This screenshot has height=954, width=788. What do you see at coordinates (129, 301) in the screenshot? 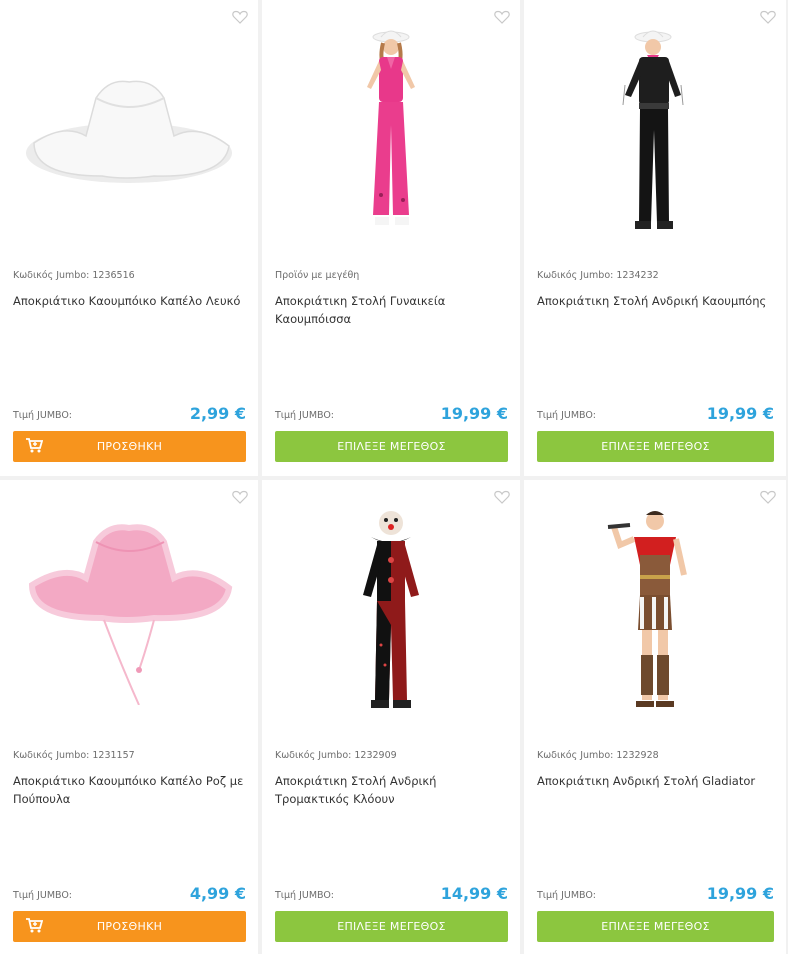
I see `product-name: Αποκριάτικο Καουμπόικο Καπέλο Λευκό` at bounding box center [129, 301].